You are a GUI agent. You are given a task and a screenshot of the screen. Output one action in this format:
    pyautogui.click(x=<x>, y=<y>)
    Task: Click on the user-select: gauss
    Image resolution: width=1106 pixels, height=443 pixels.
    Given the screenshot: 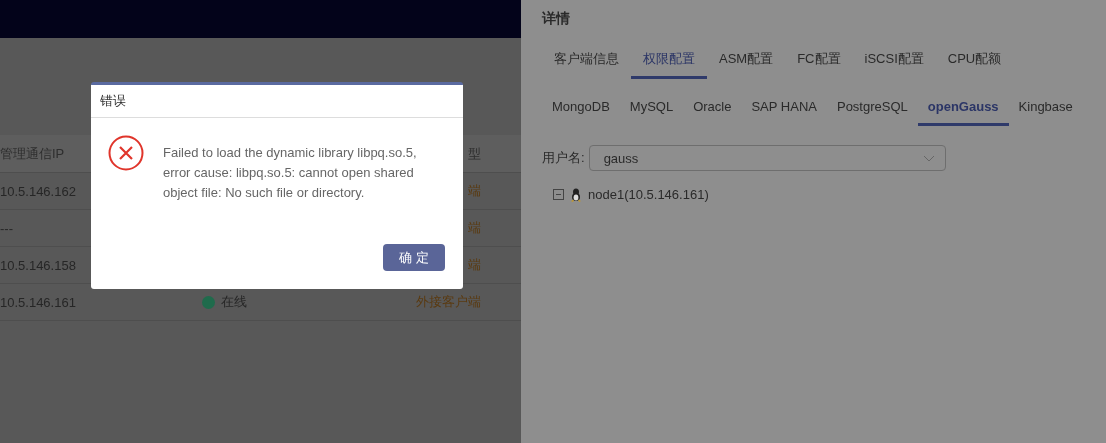 What is the action you would take?
    pyautogui.click(x=767, y=158)
    